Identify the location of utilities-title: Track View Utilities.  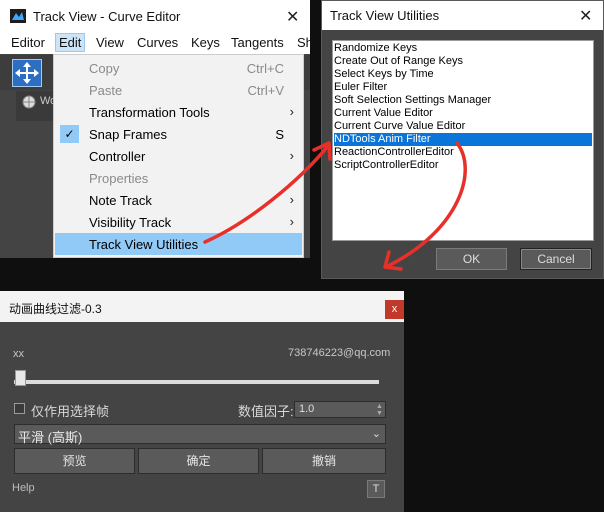
(385, 15).